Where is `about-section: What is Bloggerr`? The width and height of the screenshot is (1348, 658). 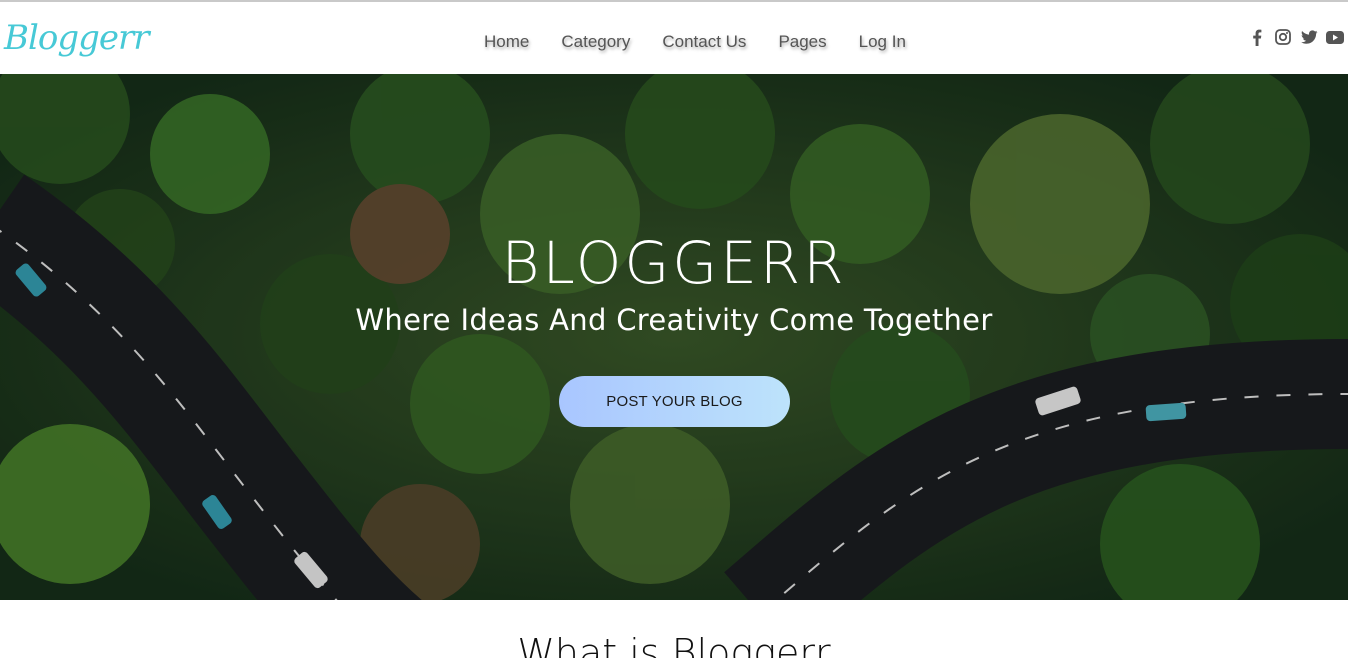
about-section: What is Bloggerr is located at coordinates (674, 629).